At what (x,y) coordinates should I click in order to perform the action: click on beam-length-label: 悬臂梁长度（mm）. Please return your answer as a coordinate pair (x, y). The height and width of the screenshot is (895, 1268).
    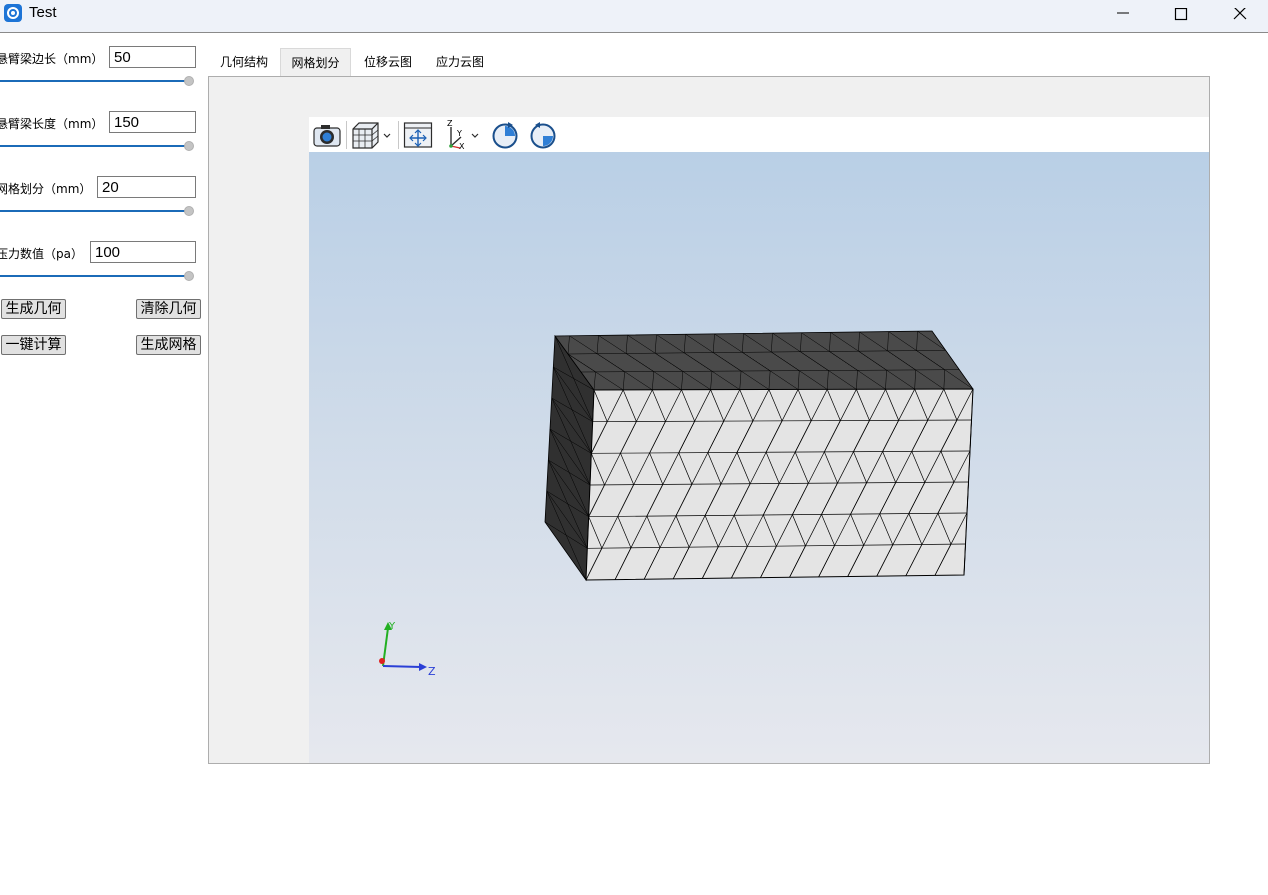
    Looking at the image, I should click on (52, 124).